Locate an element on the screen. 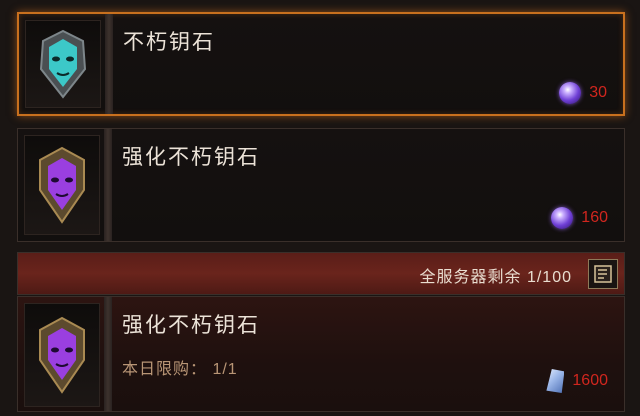 This screenshot has height=416, width=640. server-remaining-bar: 全服务器剩余 1/100 is located at coordinates (321, 273).